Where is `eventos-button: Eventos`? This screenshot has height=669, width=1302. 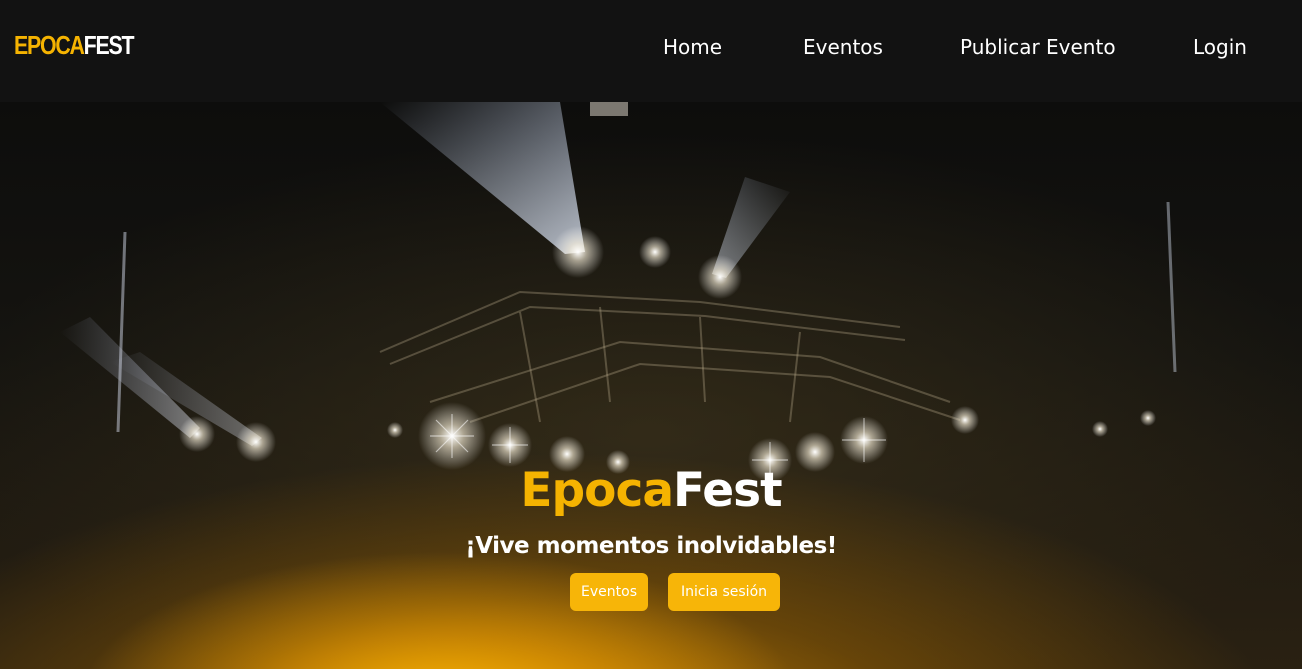
eventos-button: Eventos is located at coordinates (609, 592).